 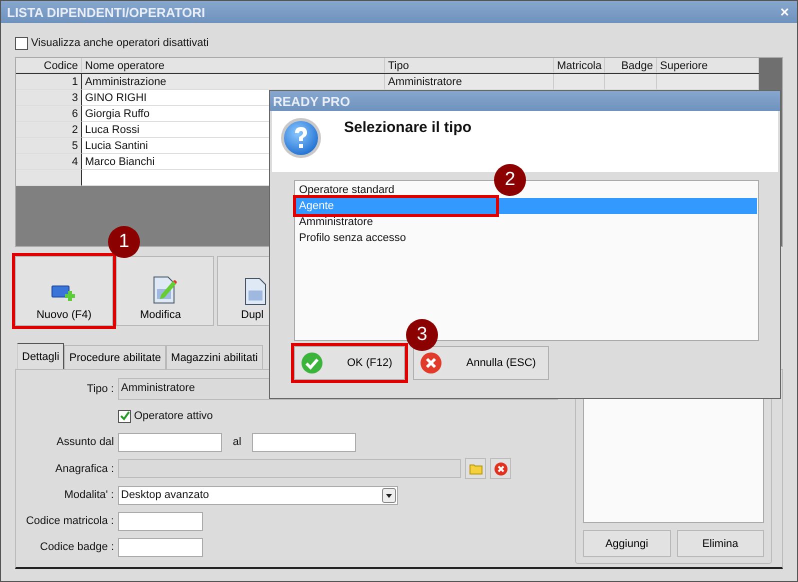 What do you see at coordinates (106, 12) in the screenshot?
I see `window-title: LISTA DIPENDENTI/OPERATORI` at bounding box center [106, 12].